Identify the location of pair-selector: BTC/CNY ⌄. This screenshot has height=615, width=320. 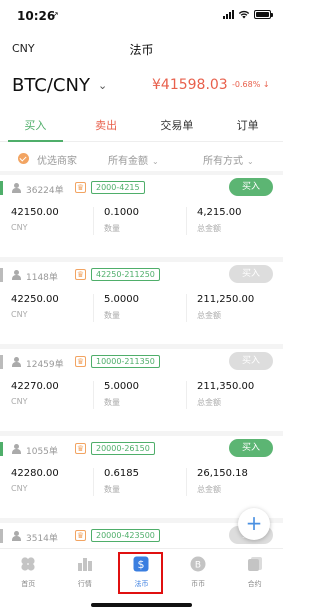
(59, 85).